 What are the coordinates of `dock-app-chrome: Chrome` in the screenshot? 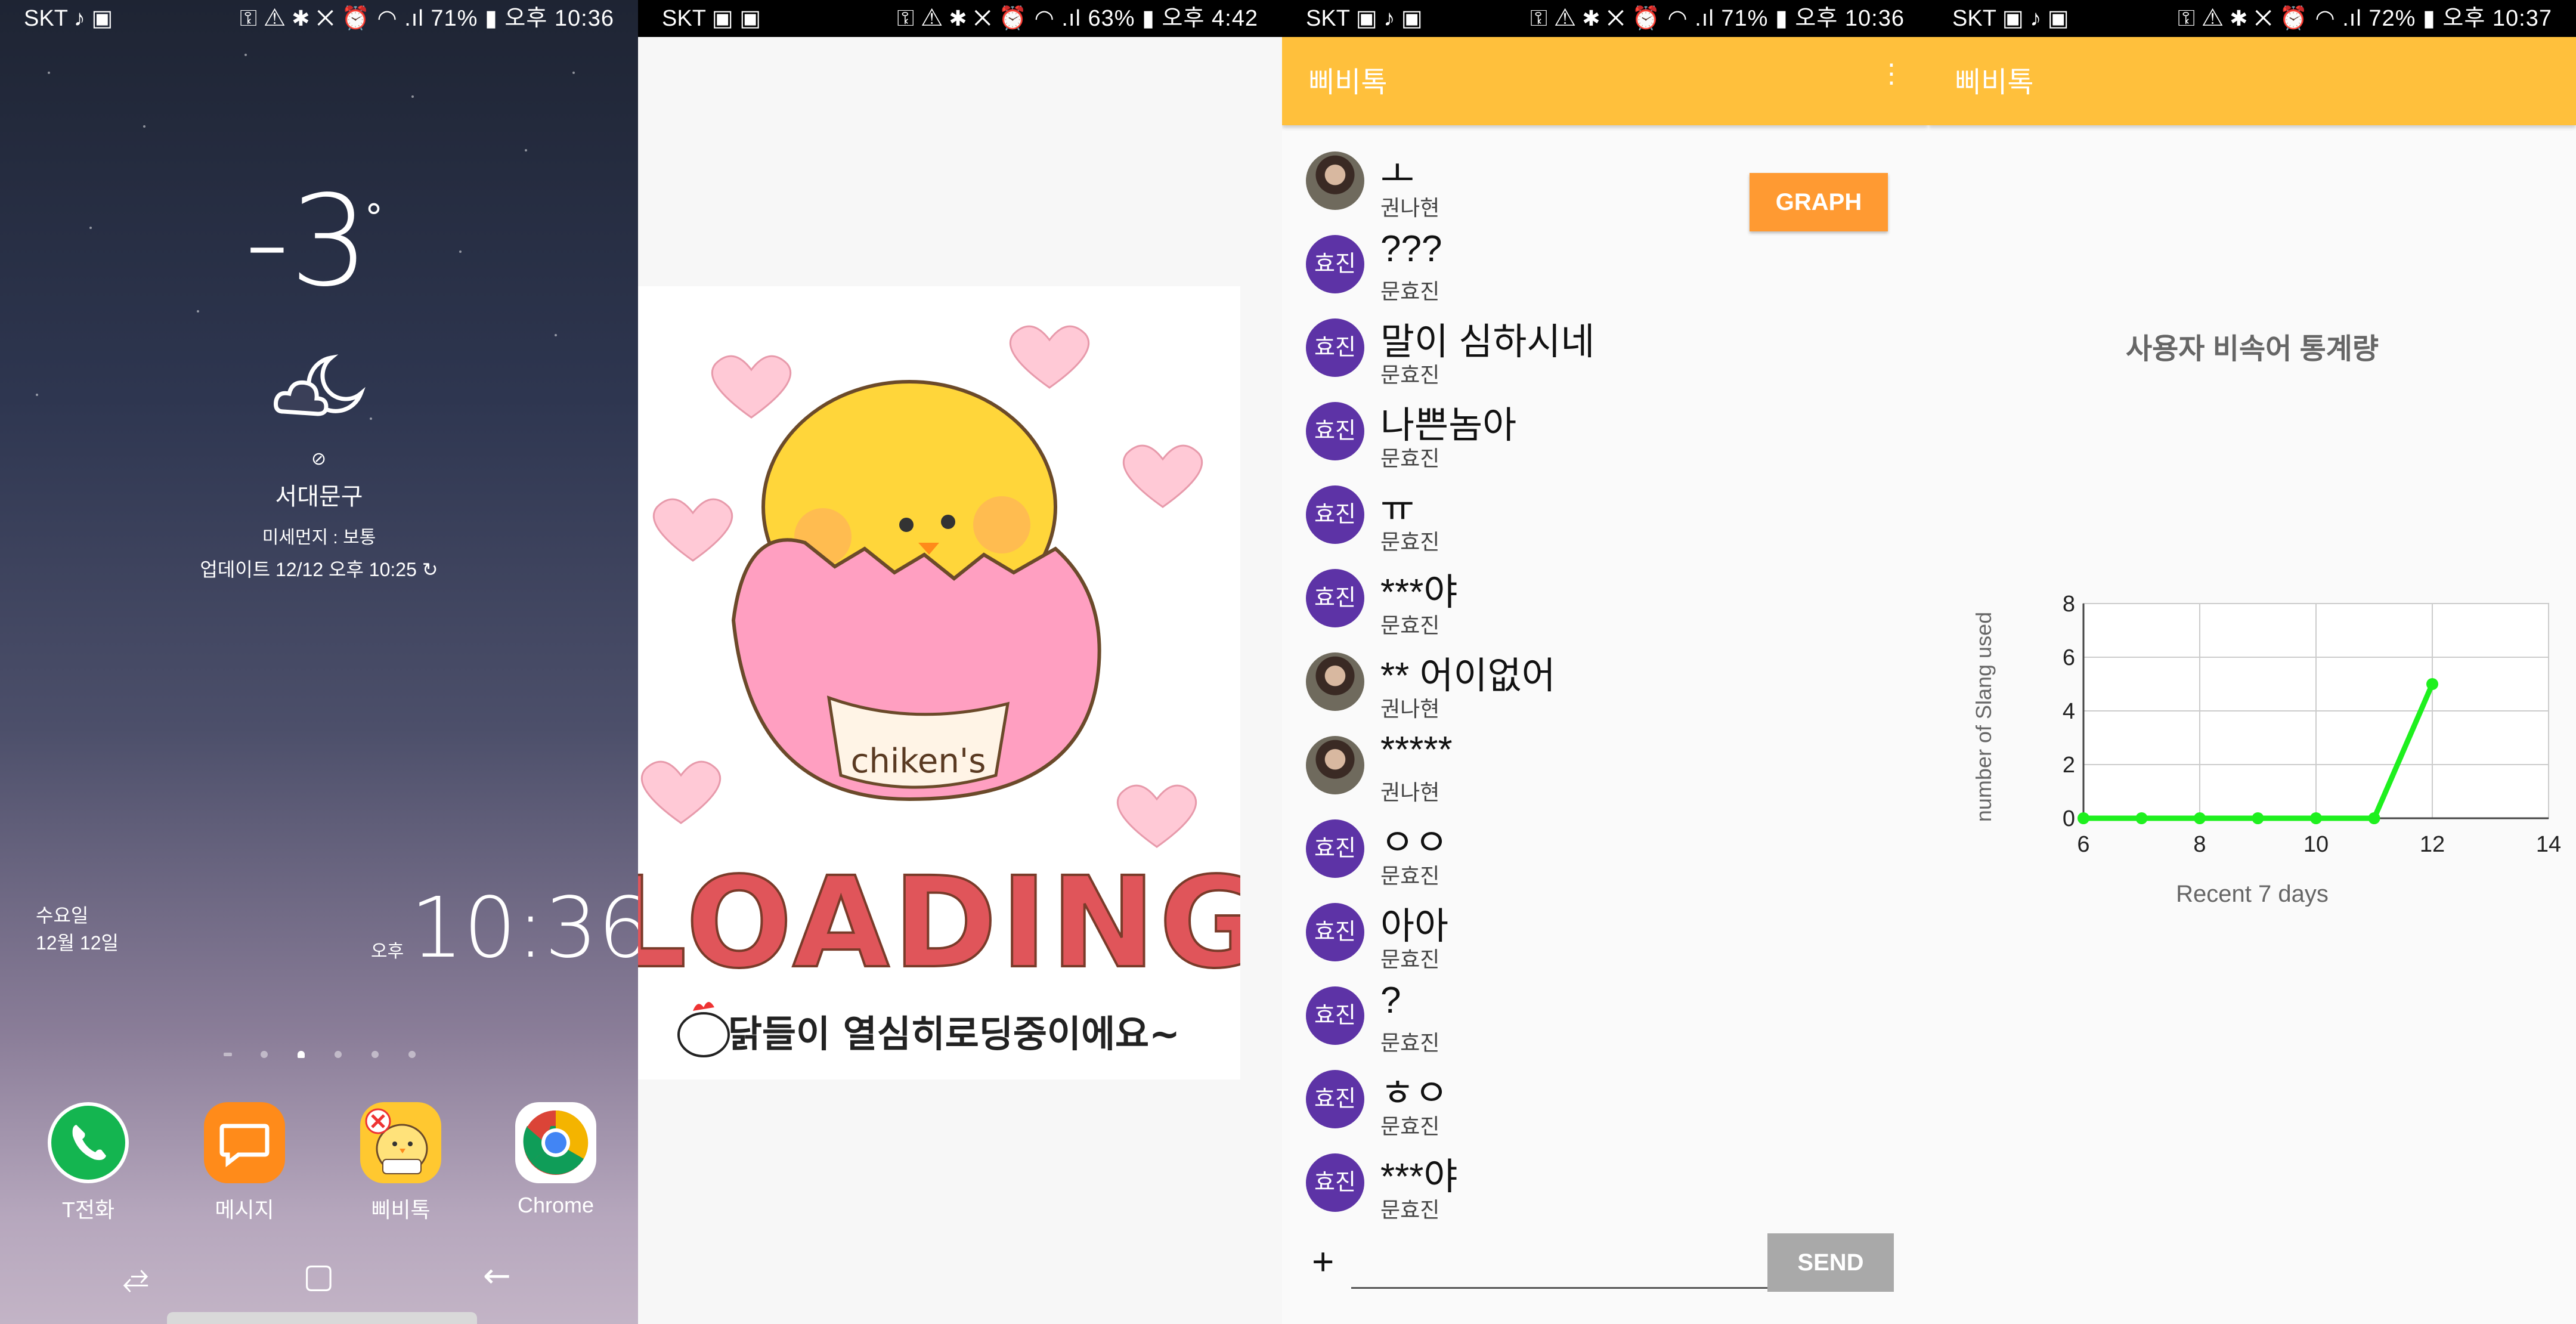 It's located at (555, 1160).